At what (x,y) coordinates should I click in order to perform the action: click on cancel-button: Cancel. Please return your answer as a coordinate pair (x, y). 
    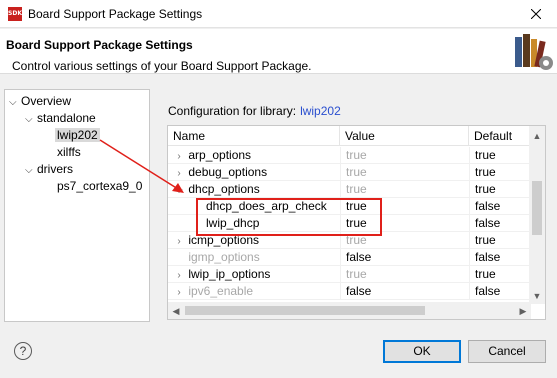
    Looking at the image, I should click on (507, 351).